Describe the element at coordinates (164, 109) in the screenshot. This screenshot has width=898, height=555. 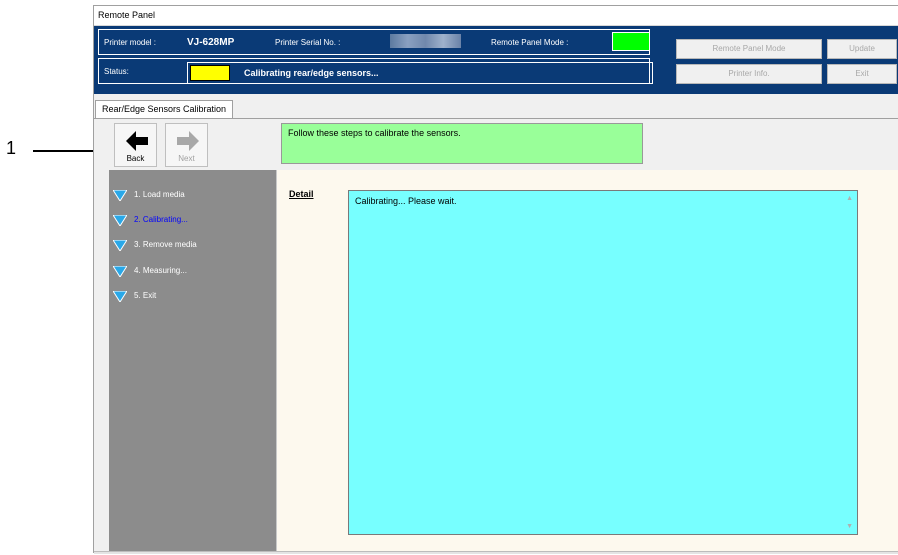
I see `tab-rear-edge-sensors-calibration: Rear/Edge Sensors Calibration` at that location.